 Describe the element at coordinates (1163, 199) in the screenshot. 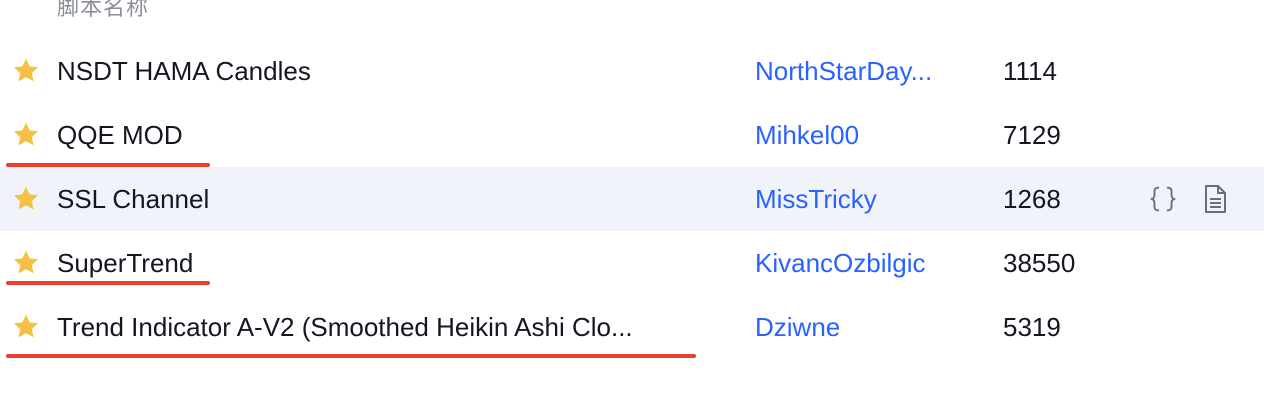

I see `code-braces-icon` at that location.